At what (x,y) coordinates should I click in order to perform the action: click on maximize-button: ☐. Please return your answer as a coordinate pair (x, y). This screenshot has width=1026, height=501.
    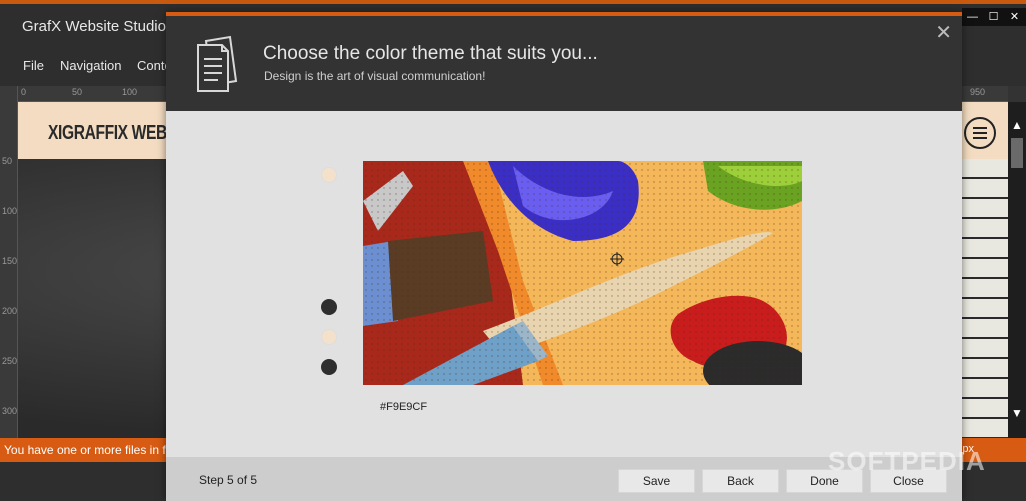
    Looking at the image, I should click on (993, 17).